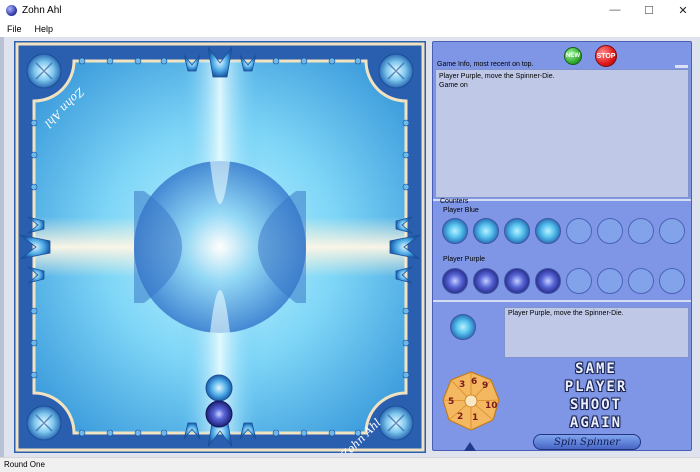 Image resolution: width=700 pixels, height=472 pixels. Describe the element at coordinates (596, 369) in the screenshot. I see `banner-line: SAME` at that location.